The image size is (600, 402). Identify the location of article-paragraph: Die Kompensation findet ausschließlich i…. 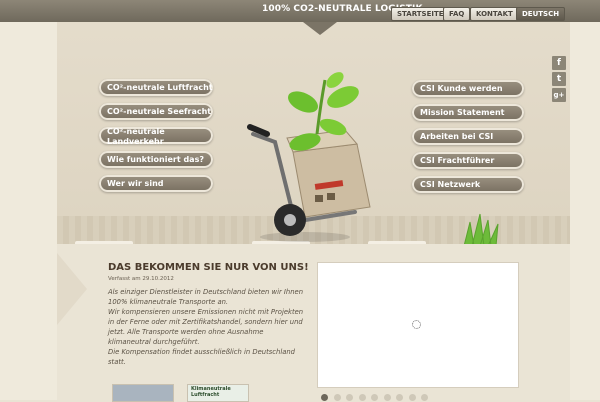
(201, 357).